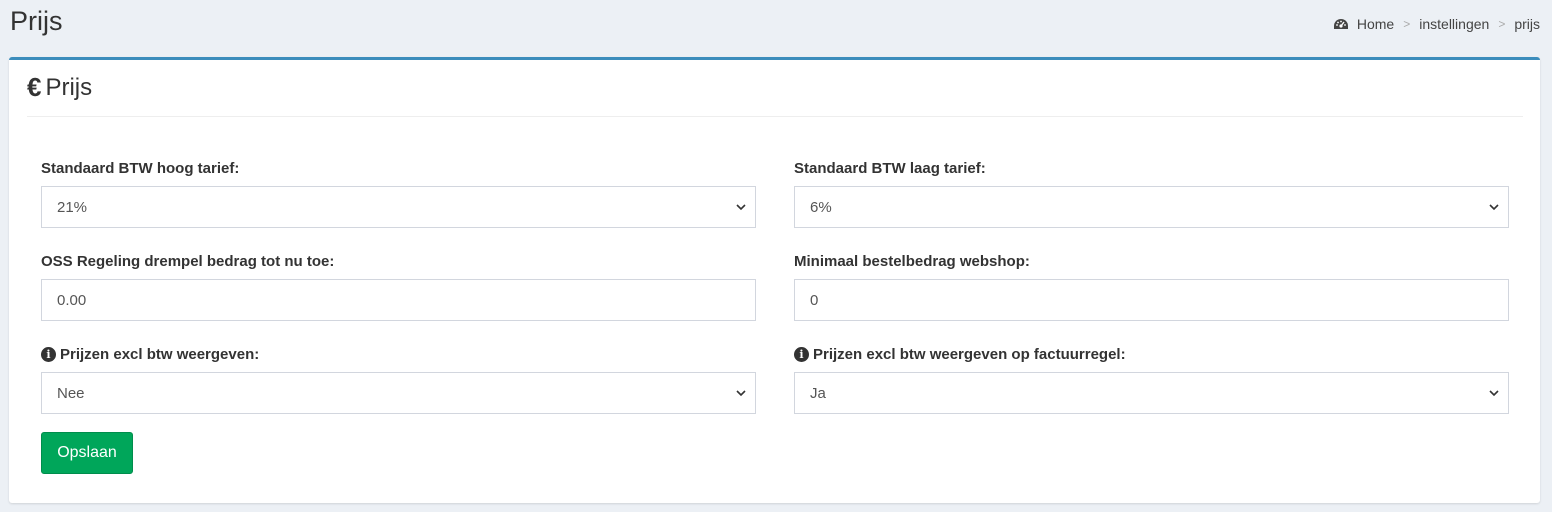 The image size is (1552, 512). Describe the element at coordinates (188, 261) in the screenshot. I see `oss-drempel-label: OSS Regeling drempel bedrag tot nu toe:` at that location.